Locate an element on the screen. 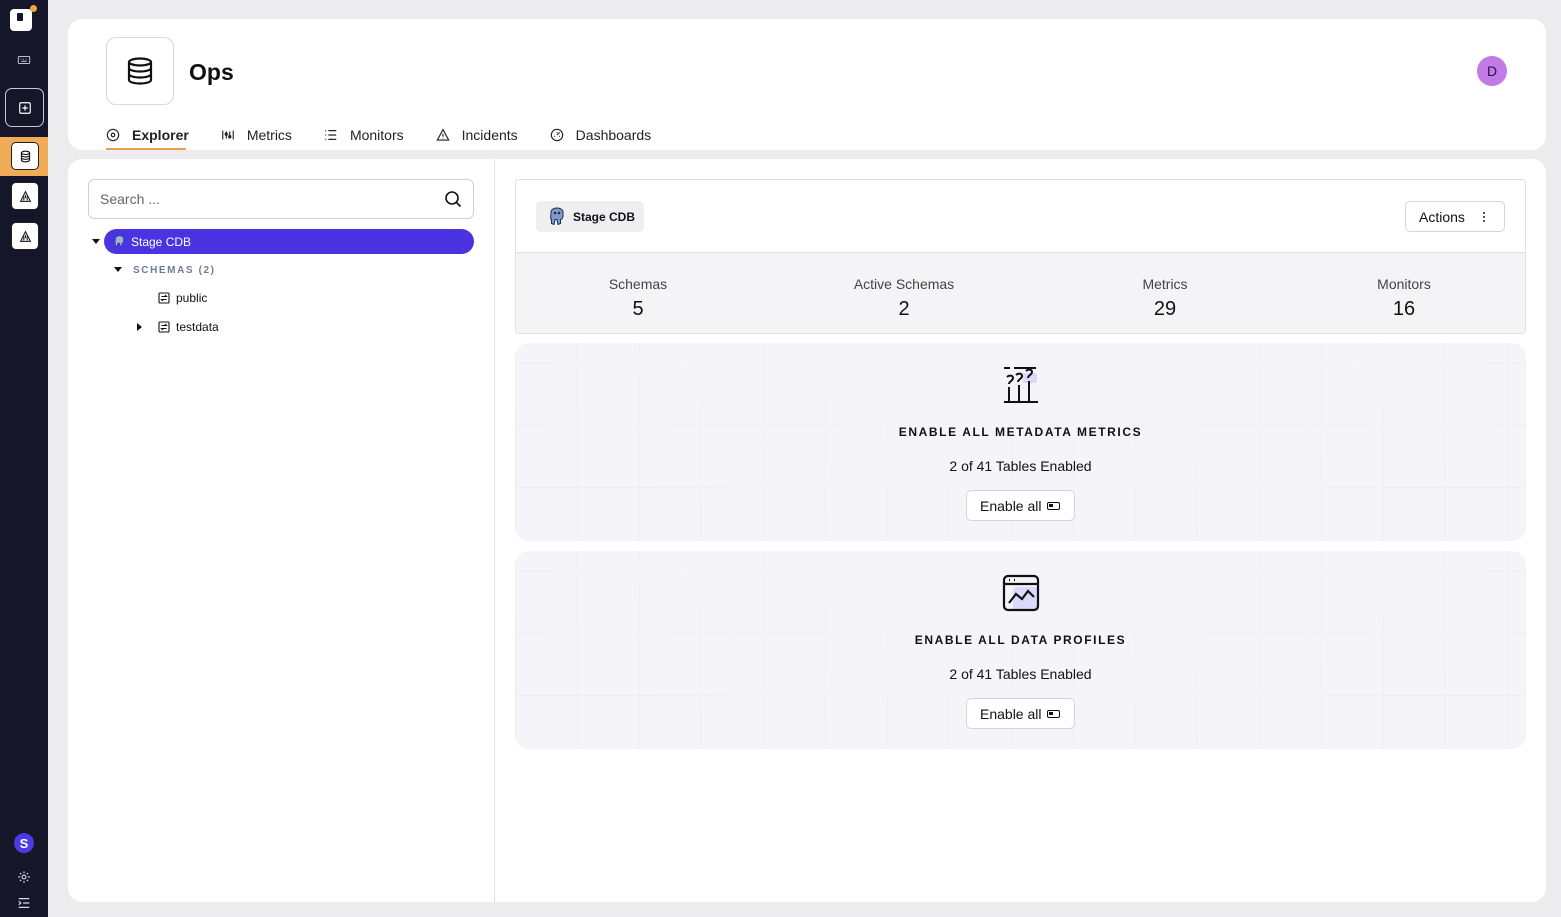 This screenshot has height=917, width=1561. postgres-elephant-icon is located at coordinates (557, 215).